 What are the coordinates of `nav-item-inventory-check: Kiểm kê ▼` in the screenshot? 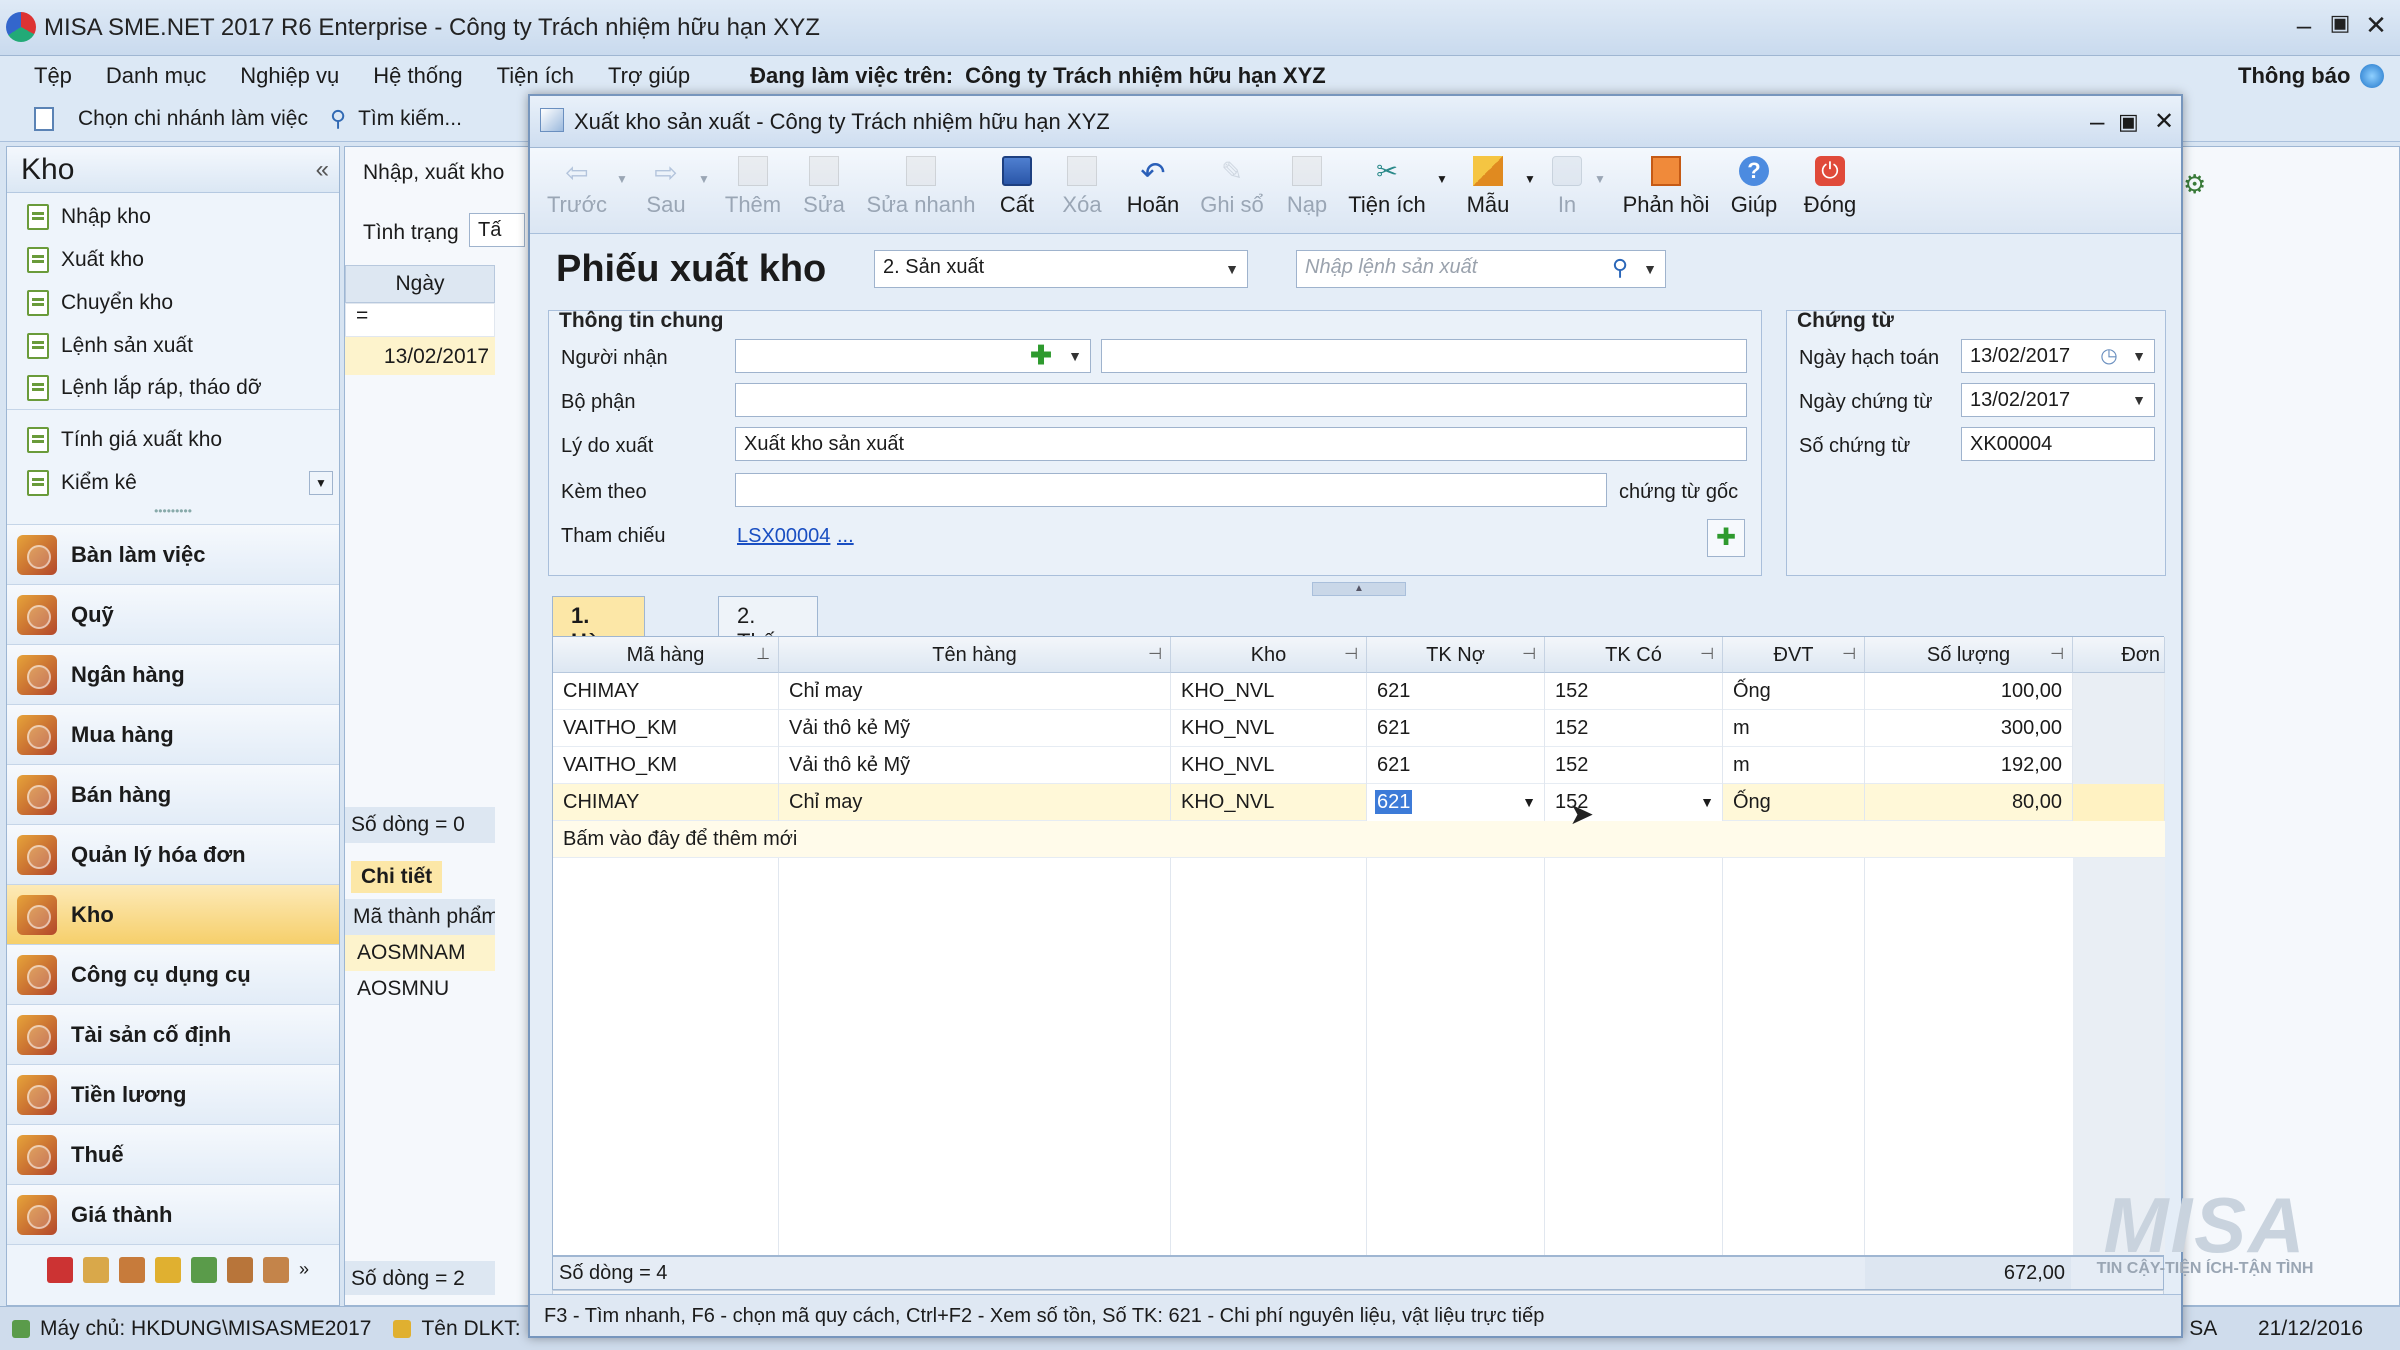 It's located at (173, 482).